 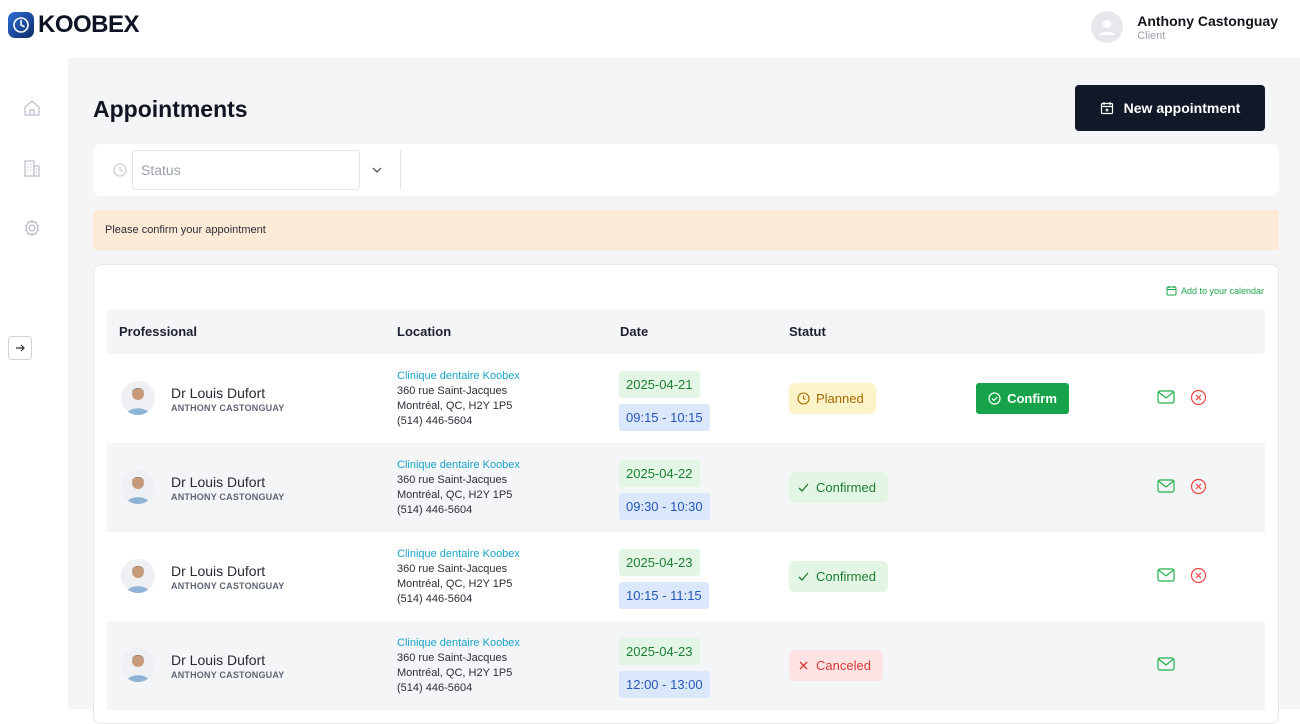 What do you see at coordinates (803, 665) in the screenshot?
I see `x-icon` at bounding box center [803, 665].